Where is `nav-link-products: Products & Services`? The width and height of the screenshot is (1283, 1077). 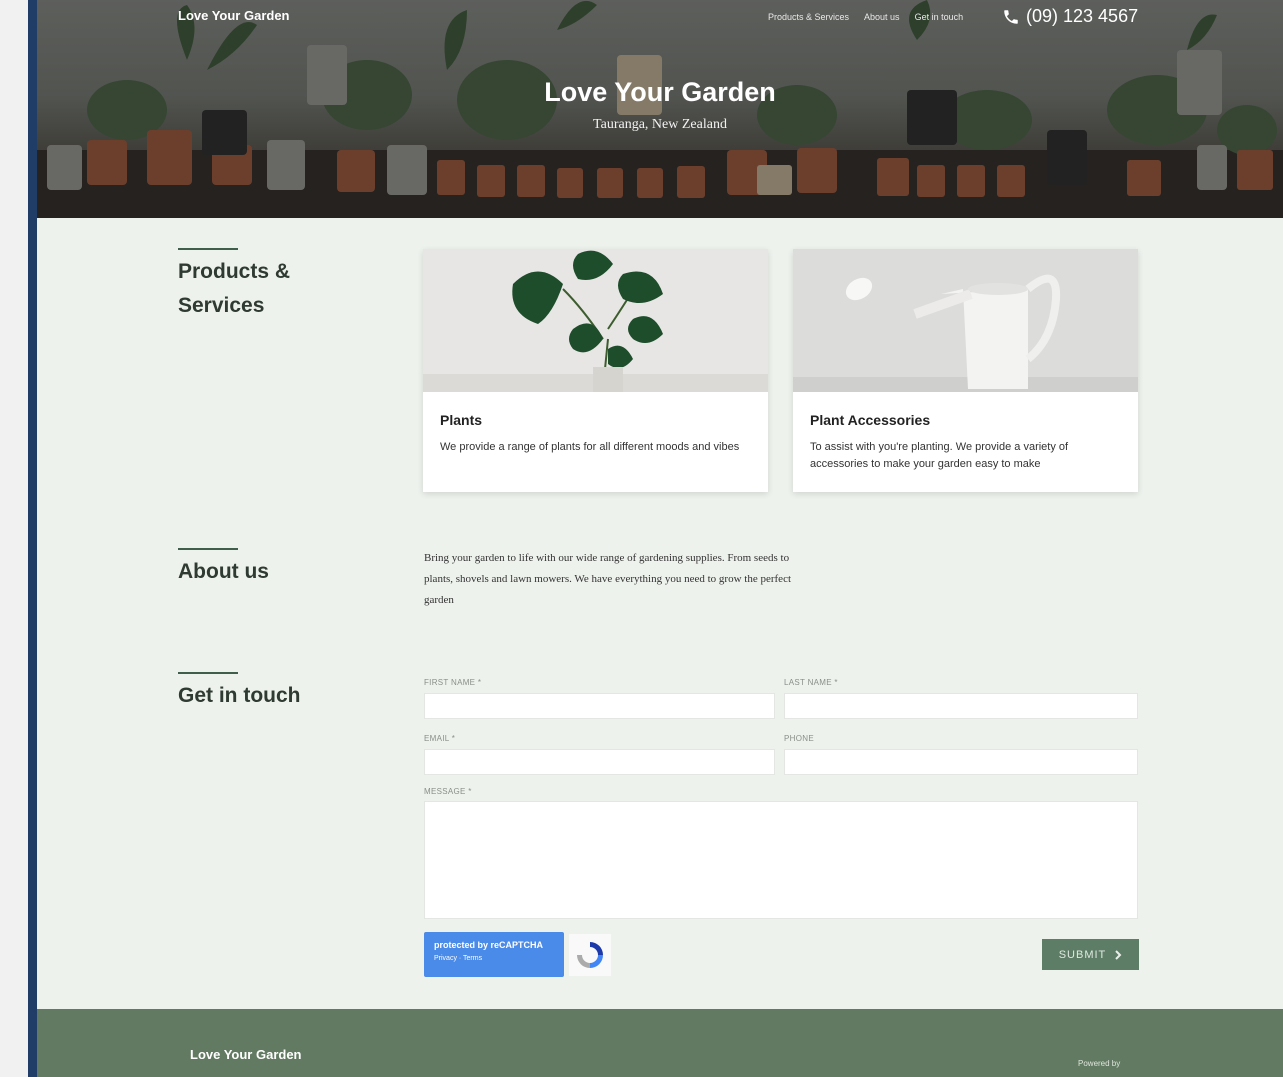
nav-link-products: Products & Services is located at coordinates (808, 17).